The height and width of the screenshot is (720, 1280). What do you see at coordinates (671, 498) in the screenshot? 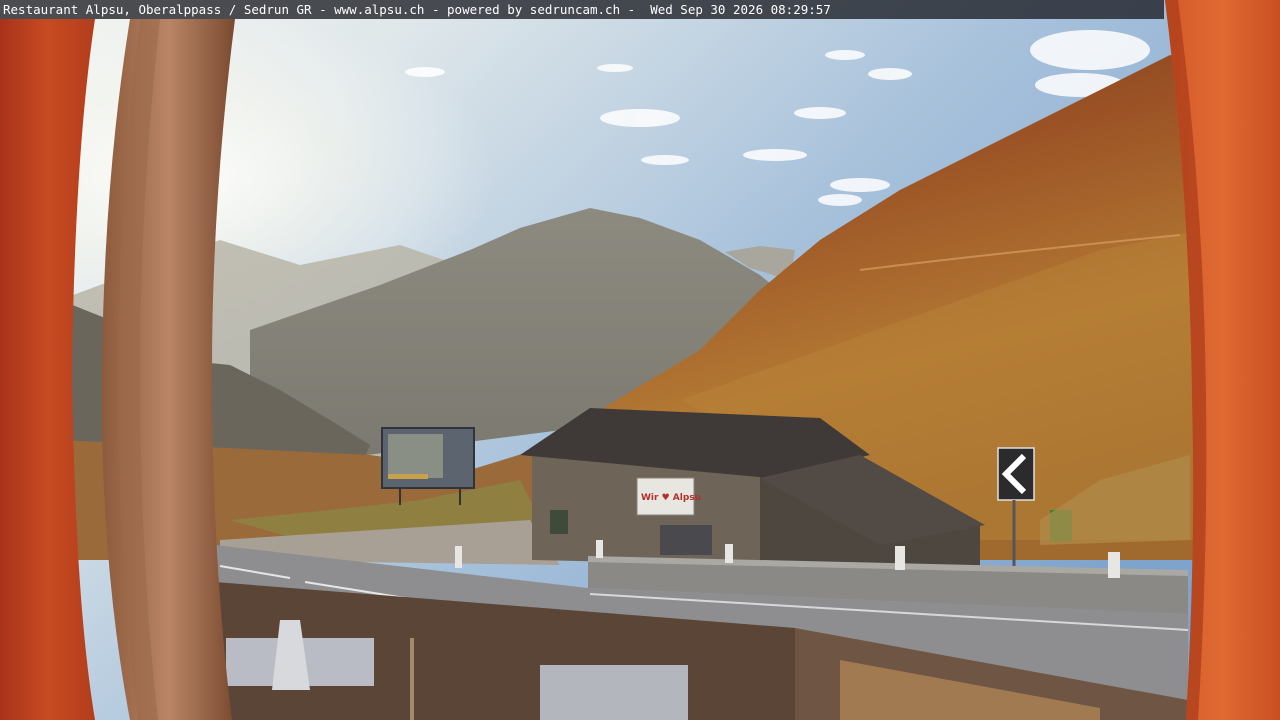
I see `hut-sign-text: Wir ♥ Alpsu` at bounding box center [671, 498].